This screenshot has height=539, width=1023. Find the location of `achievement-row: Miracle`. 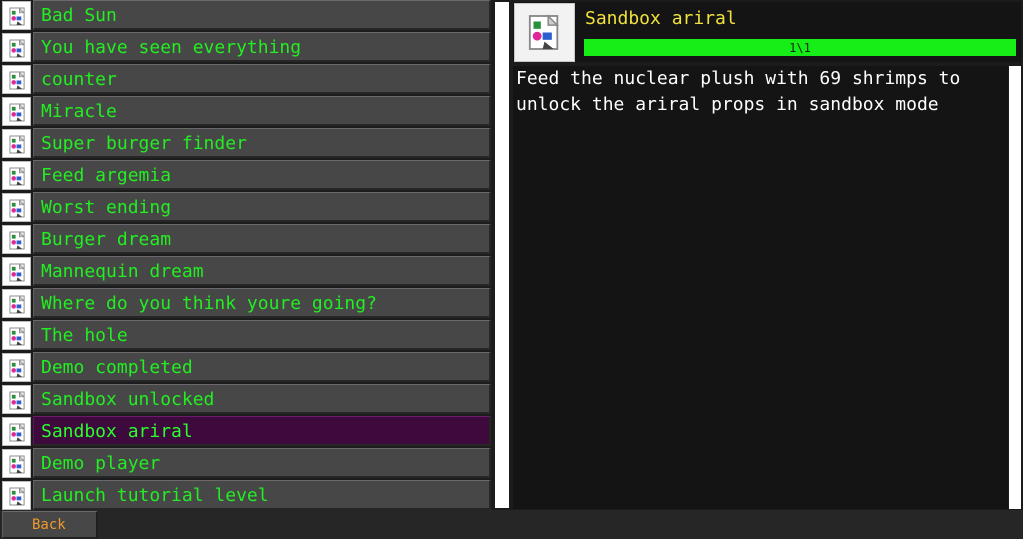

achievement-row: Miracle is located at coordinates (246, 111).